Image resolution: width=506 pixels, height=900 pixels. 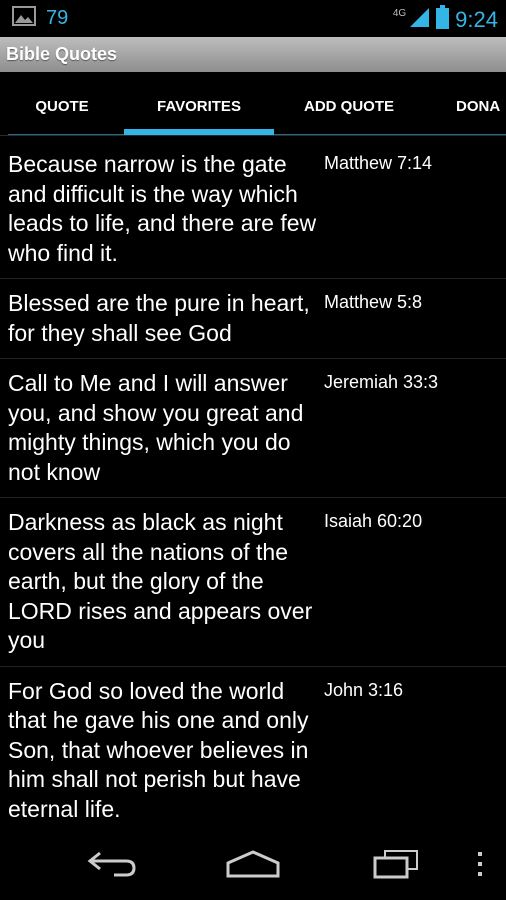 I want to click on navigation-bar, so click(x=253, y=866).